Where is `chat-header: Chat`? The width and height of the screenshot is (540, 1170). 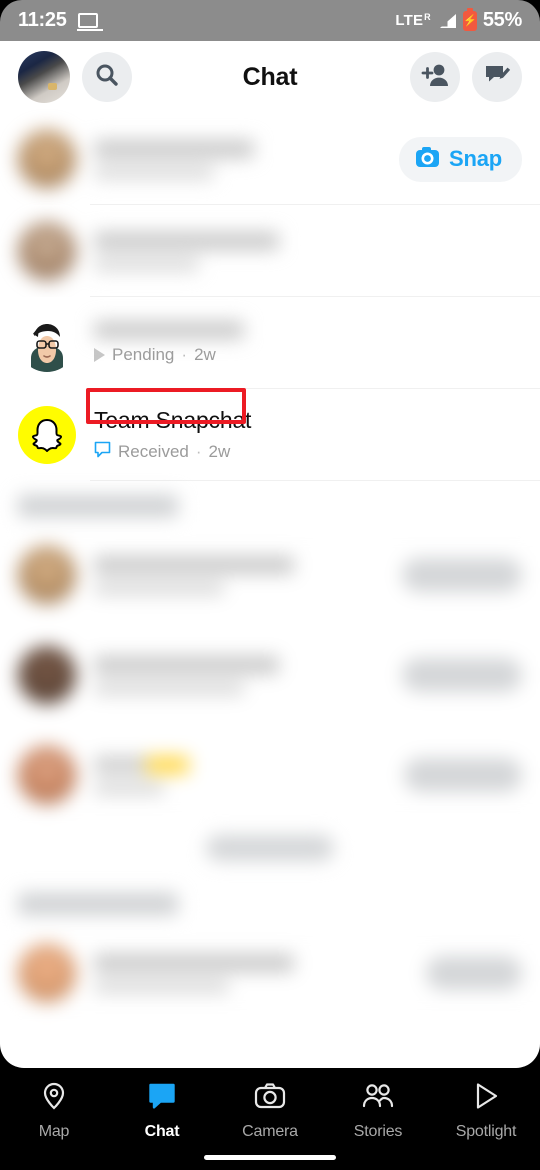 chat-header: Chat is located at coordinates (270, 77).